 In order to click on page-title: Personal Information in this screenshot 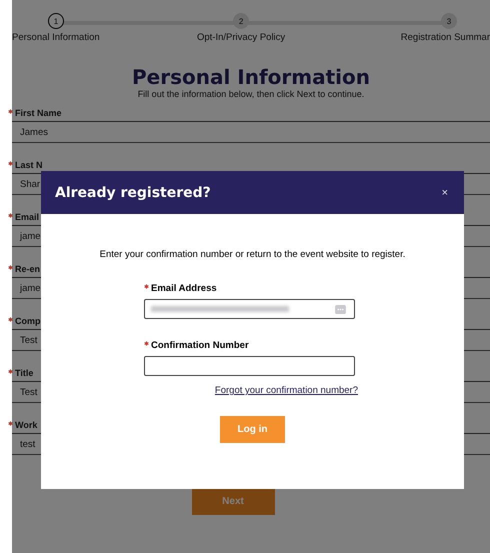, I will do `click(251, 77)`.